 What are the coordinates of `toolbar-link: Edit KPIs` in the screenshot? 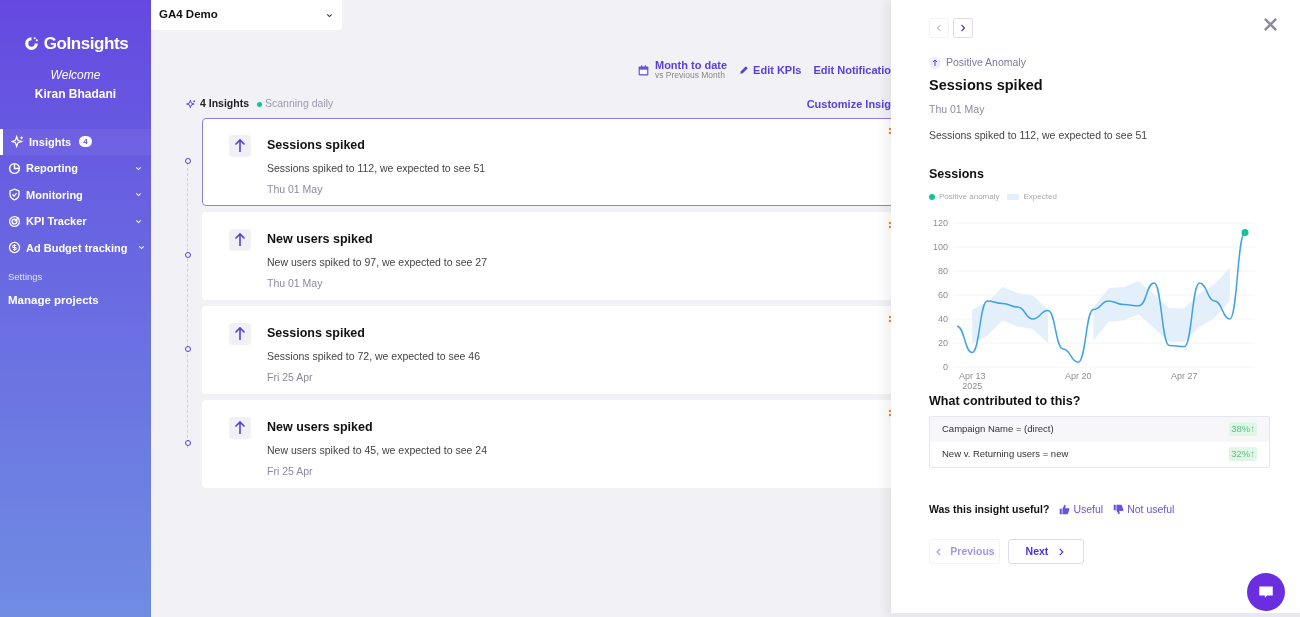 It's located at (770, 70).